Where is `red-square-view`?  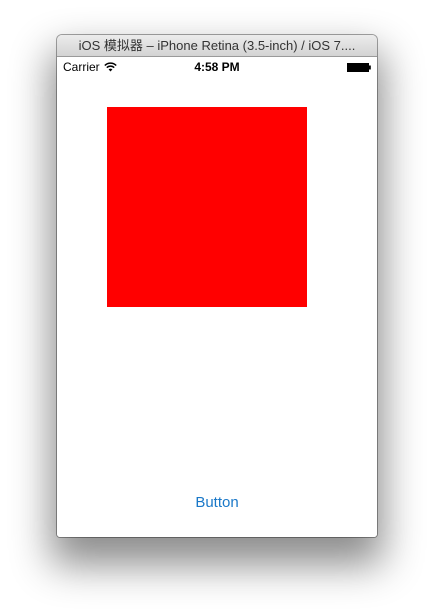 red-square-view is located at coordinates (207, 207).